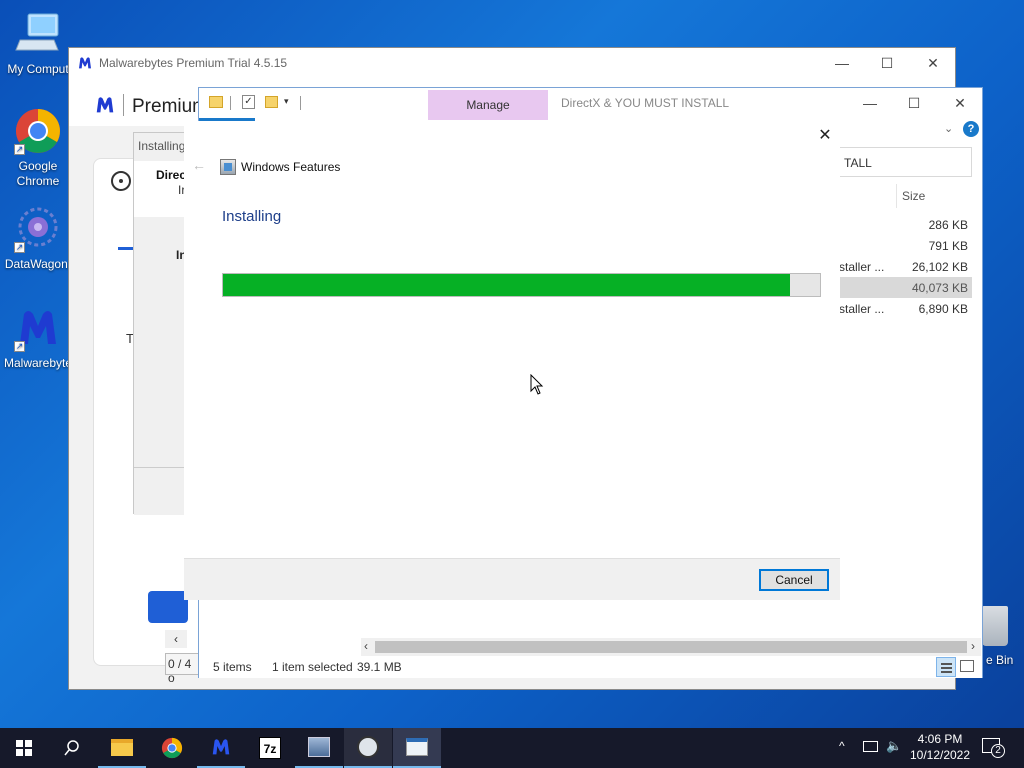 The width and height of the screenshot is (1024, 768). Describe the element at coordinates (162, 146) in the screenshot. I see `scan-panel-title: Installing` at that location.